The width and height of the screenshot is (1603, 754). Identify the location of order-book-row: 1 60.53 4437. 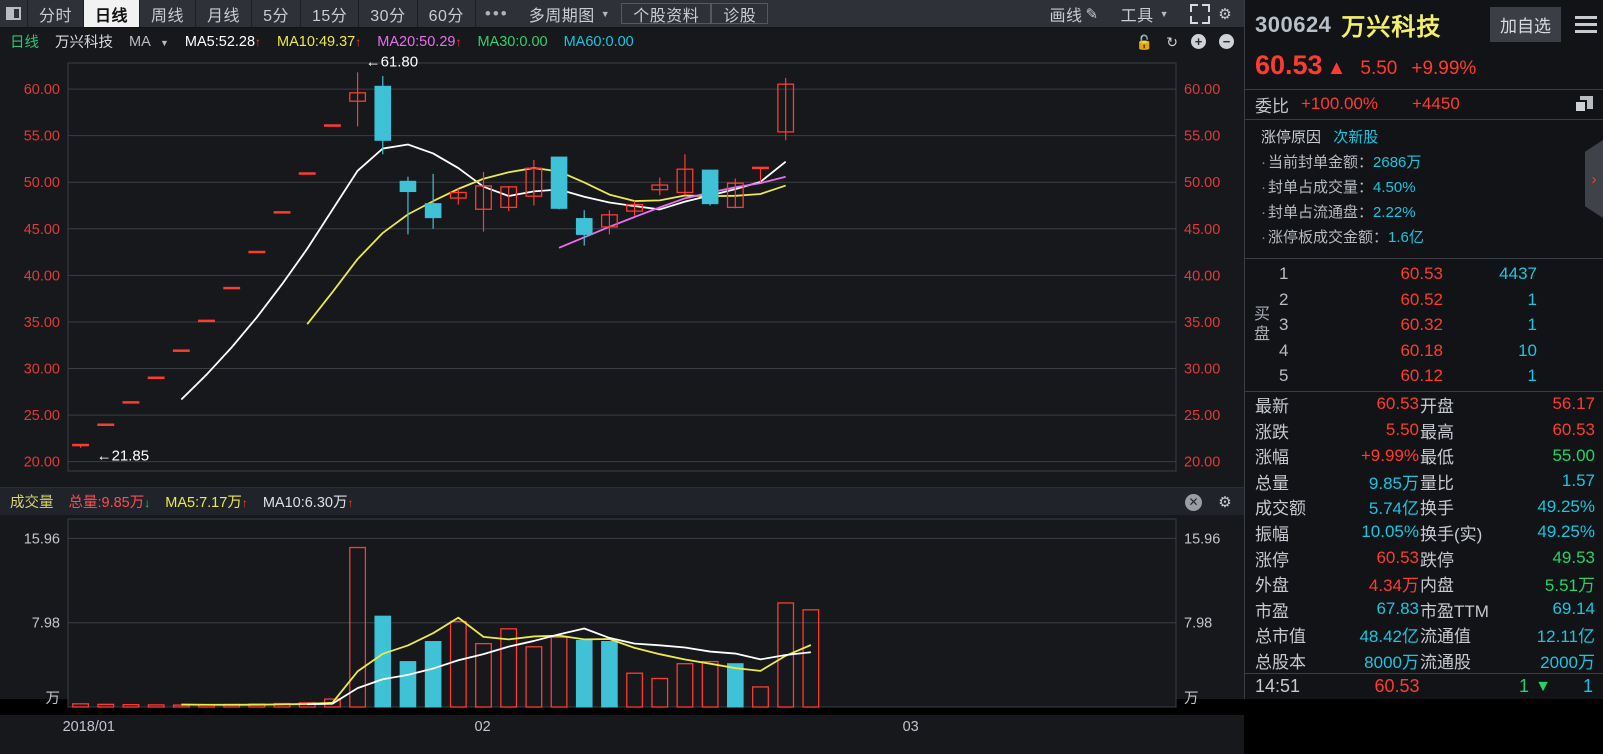
(1441, 274).